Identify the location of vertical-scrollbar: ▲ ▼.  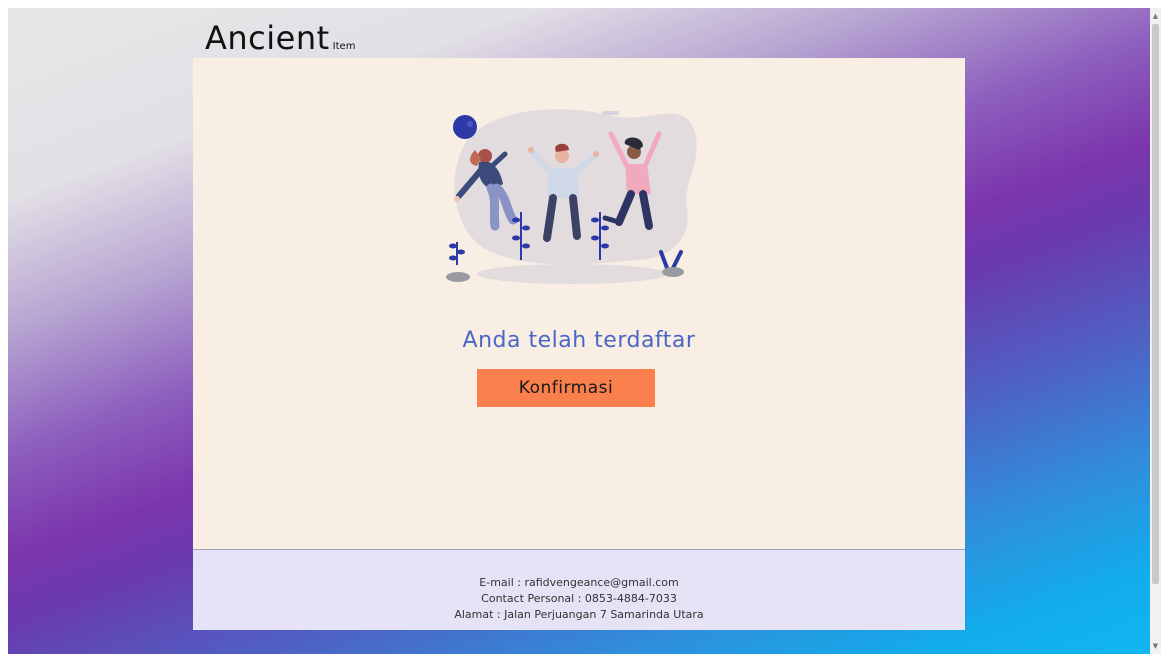
(1155, 331).